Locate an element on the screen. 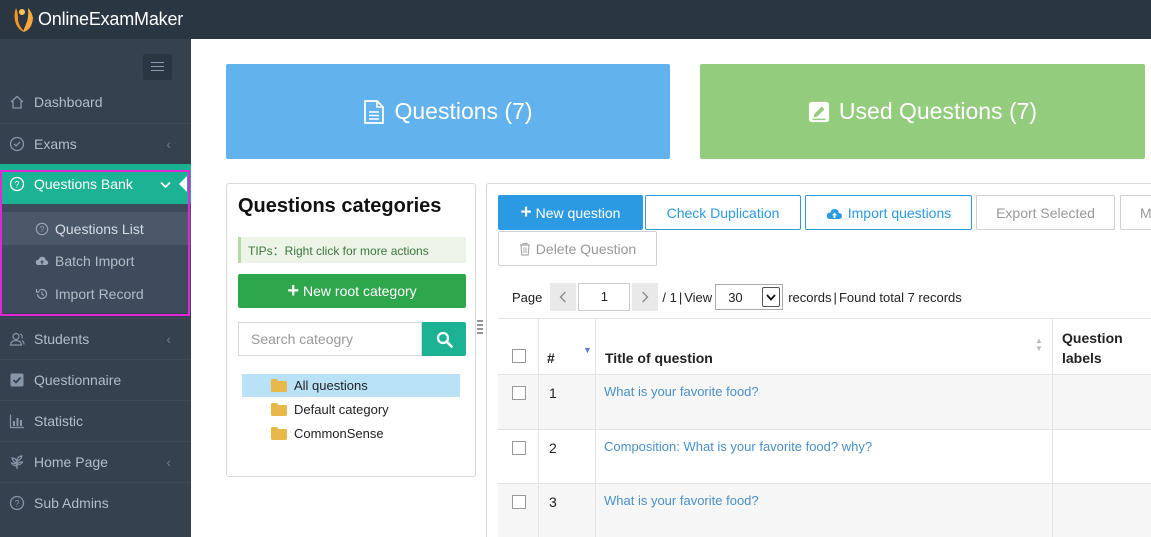 This screenshot has width=1151, height=537. sidebar-item-questionnaire: Questionnaire is located at coordinates (95, 379).